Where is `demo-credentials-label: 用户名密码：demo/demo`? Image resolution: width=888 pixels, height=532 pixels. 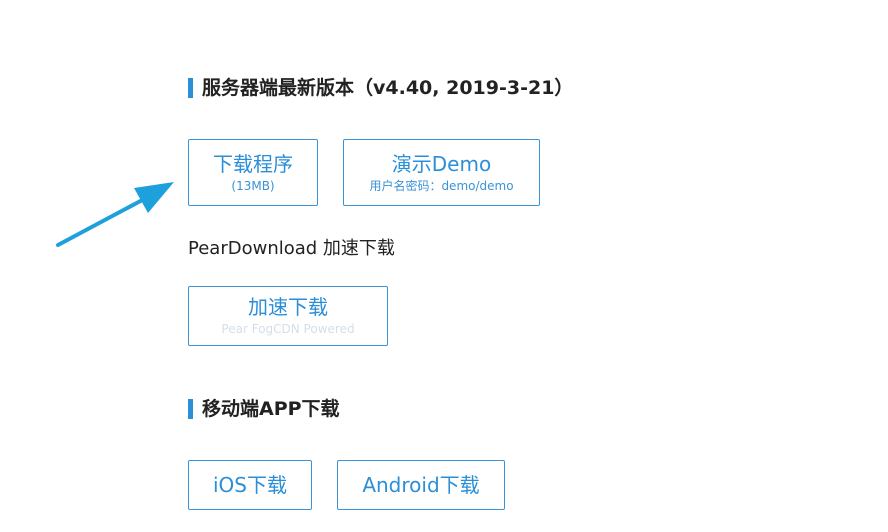 demo-credentials-label: 用户名密码：demo/demo is located at coordinates (441, 185).